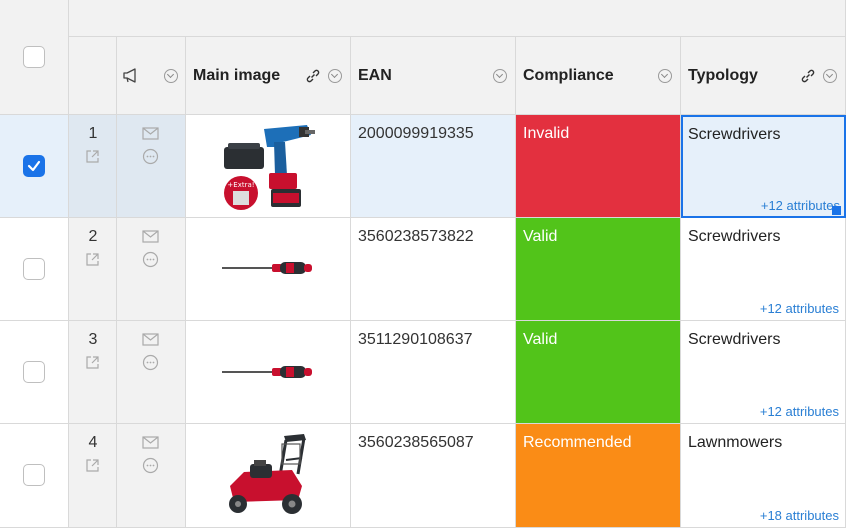 The height and width of the screenshot is (528, 846). Describe the element at coordinates (93, 76) in the screenshot. I see `header-row-number` at that location.